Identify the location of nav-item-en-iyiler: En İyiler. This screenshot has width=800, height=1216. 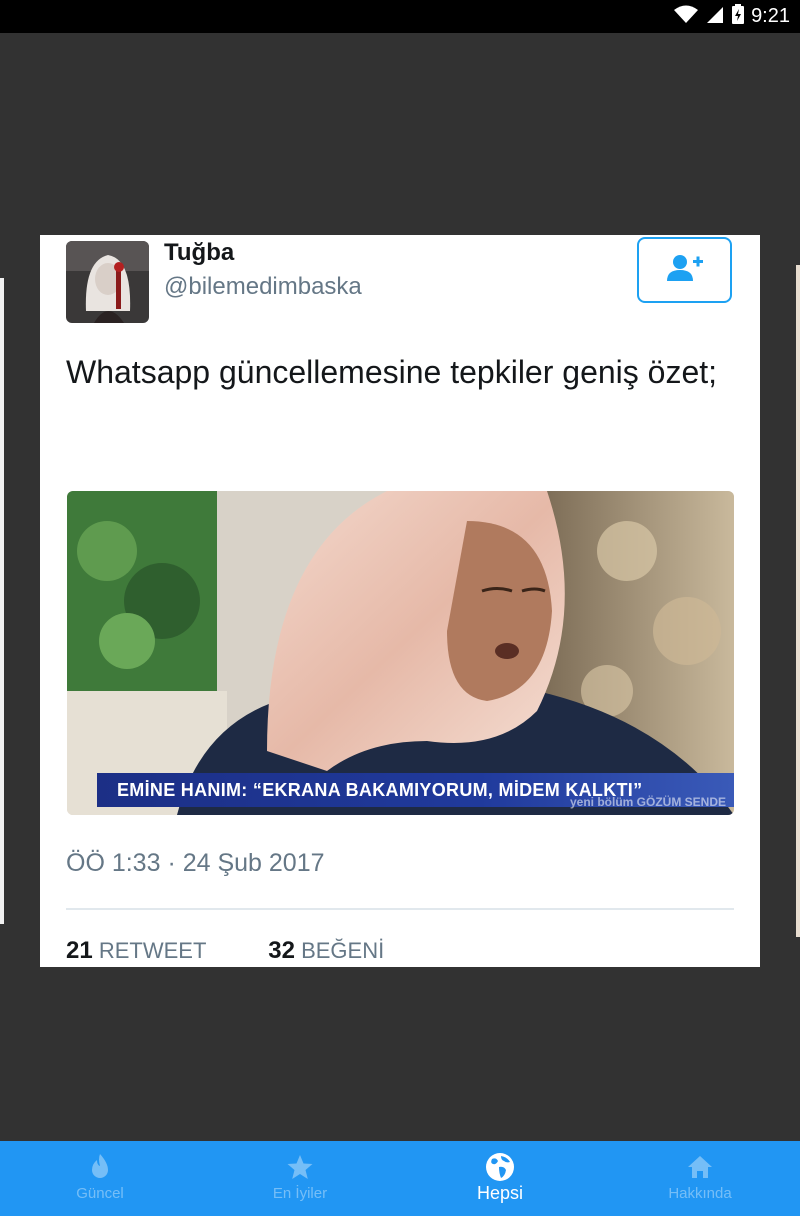
(300, 1178).